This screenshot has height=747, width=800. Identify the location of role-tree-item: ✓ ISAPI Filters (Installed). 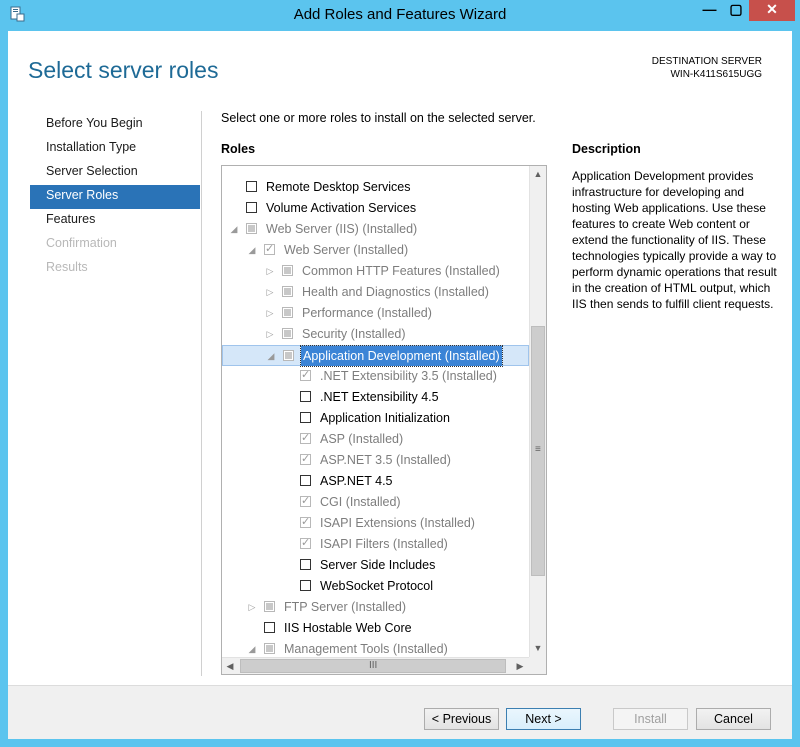
(375, 544).